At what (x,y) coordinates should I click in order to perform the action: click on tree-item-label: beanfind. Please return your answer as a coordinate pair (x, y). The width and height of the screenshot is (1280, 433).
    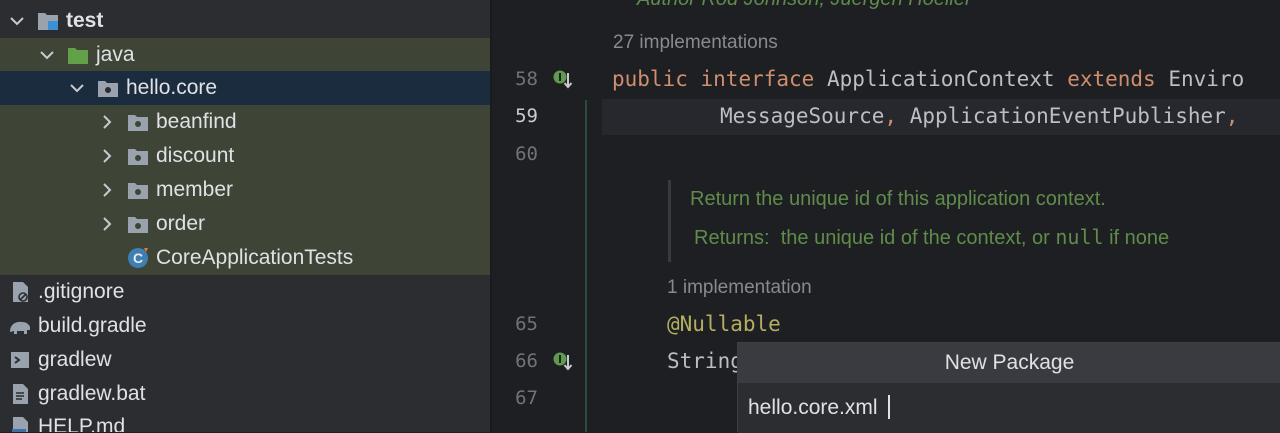
    Looking at the image, I should click on (196, 121).